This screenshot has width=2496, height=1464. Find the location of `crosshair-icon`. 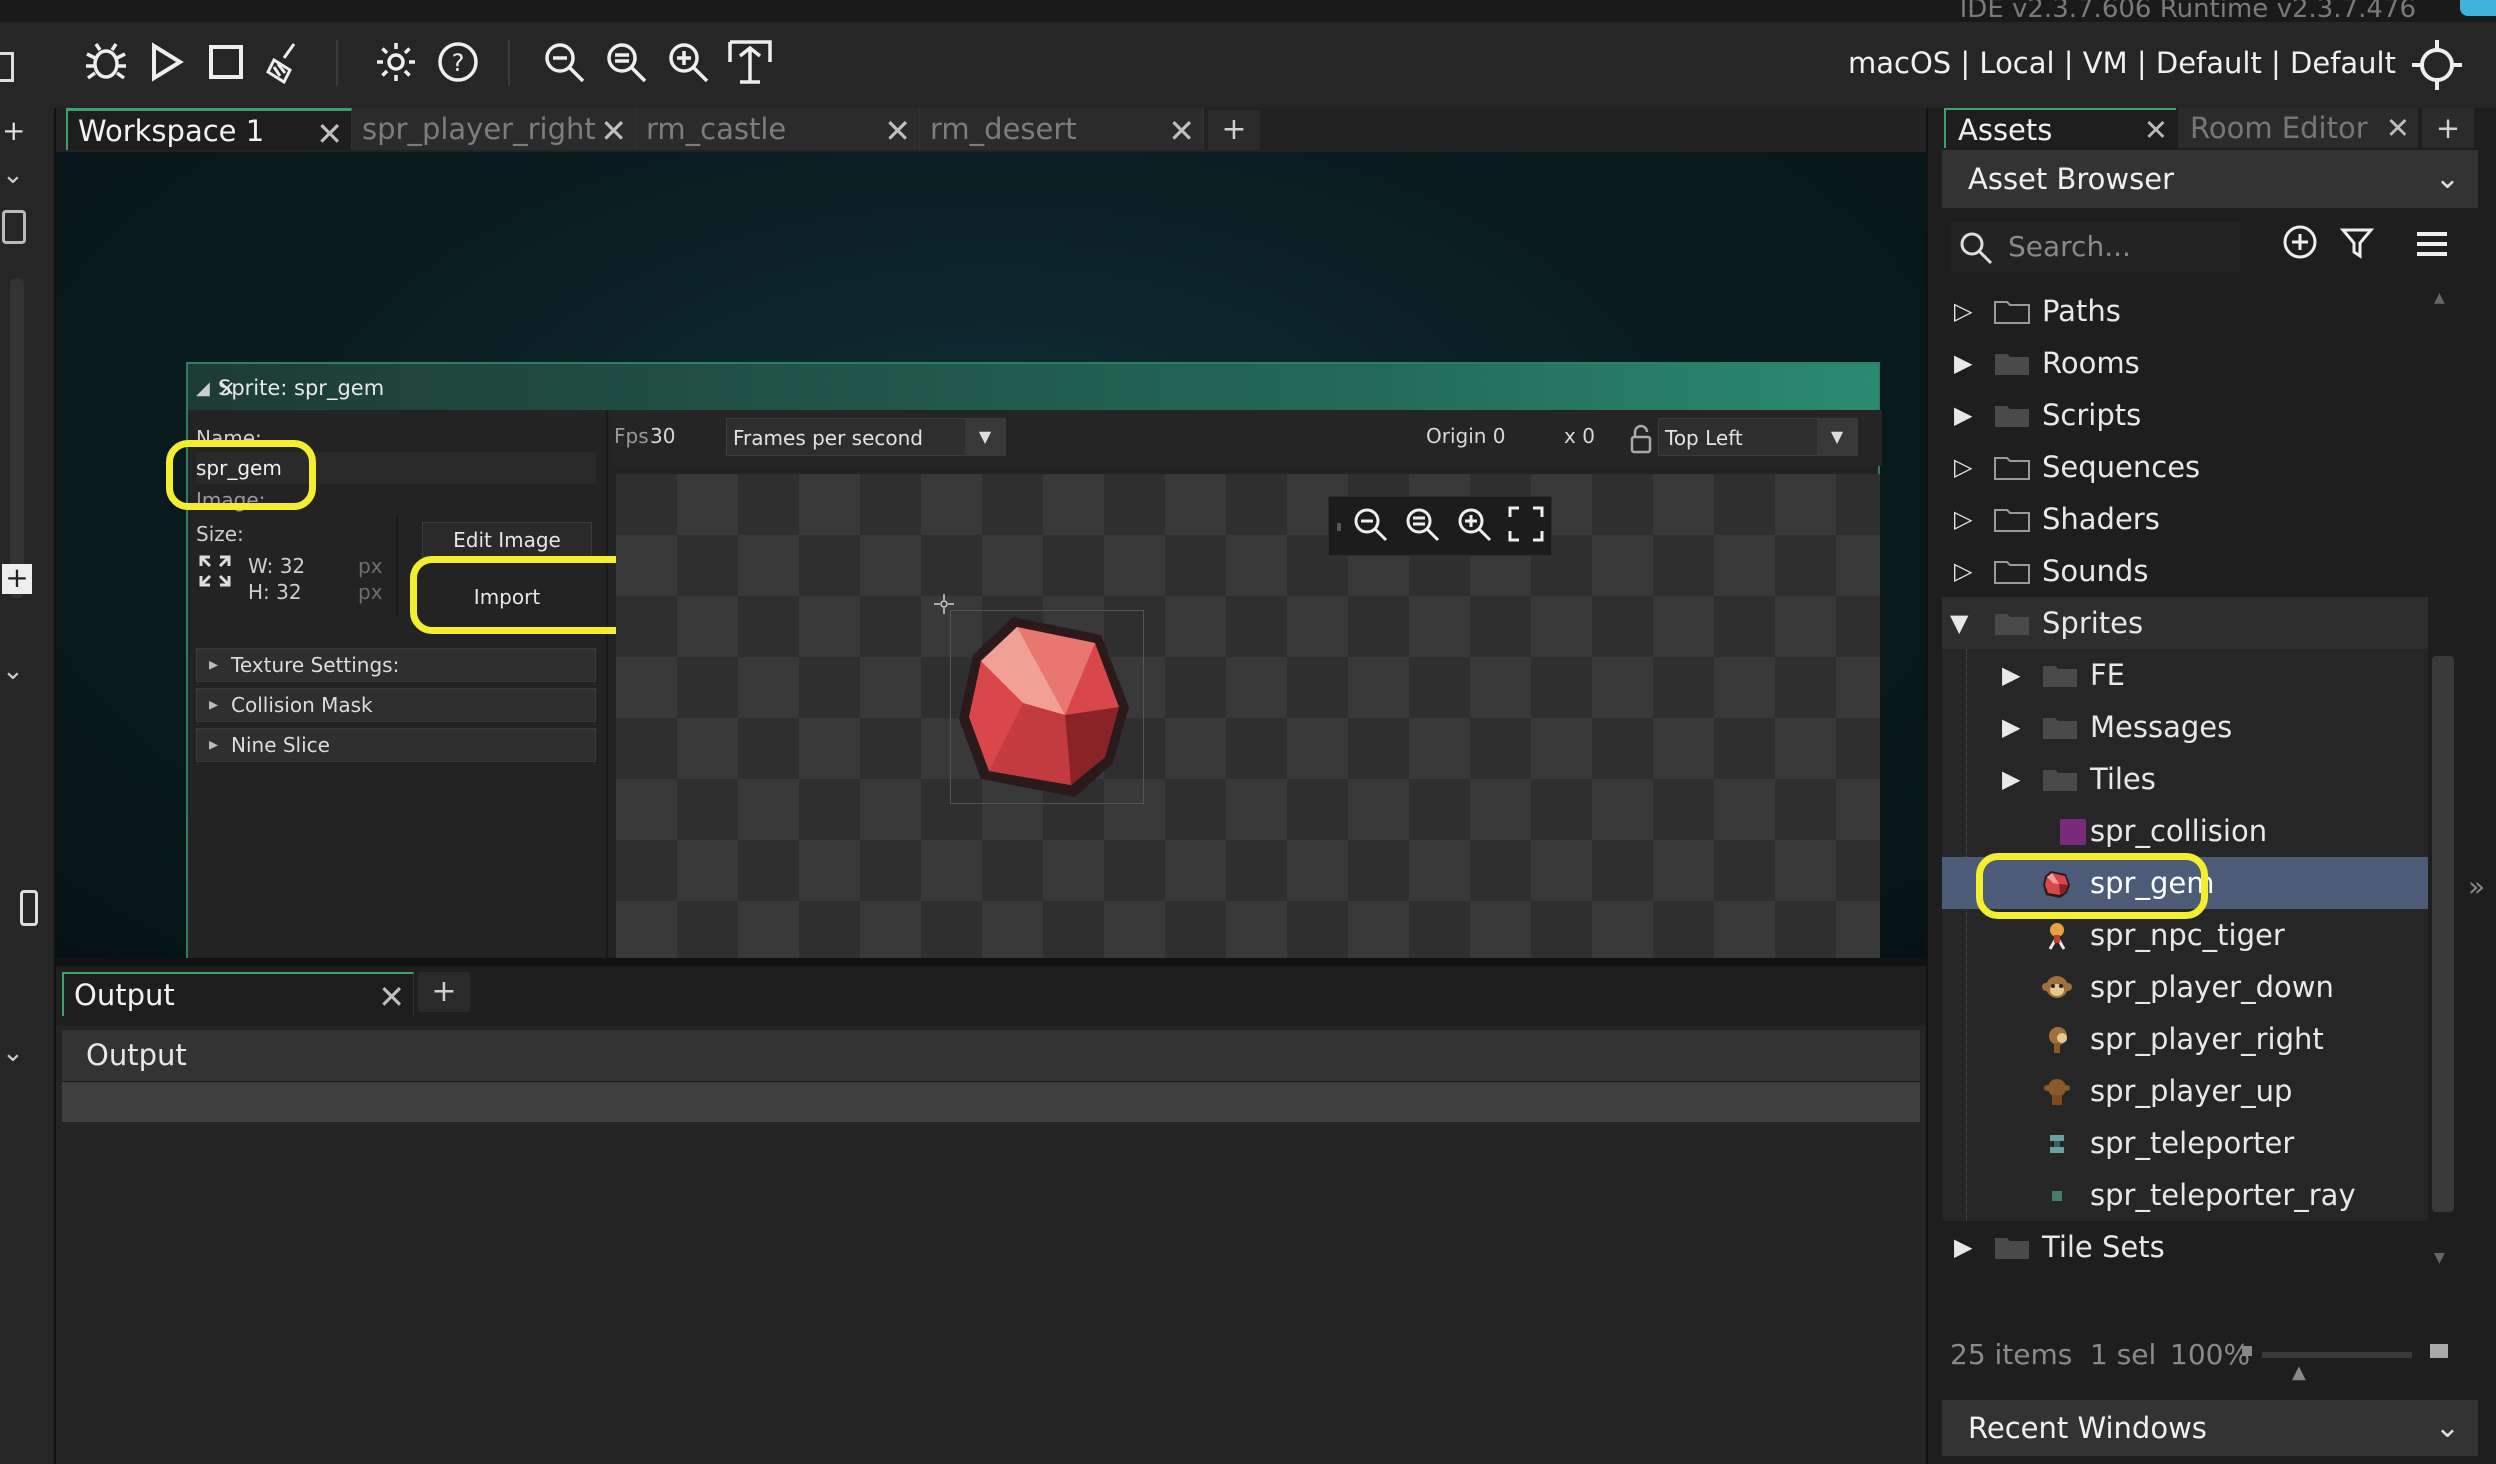

crosshair-icon is located at coordinates (2437, 65).